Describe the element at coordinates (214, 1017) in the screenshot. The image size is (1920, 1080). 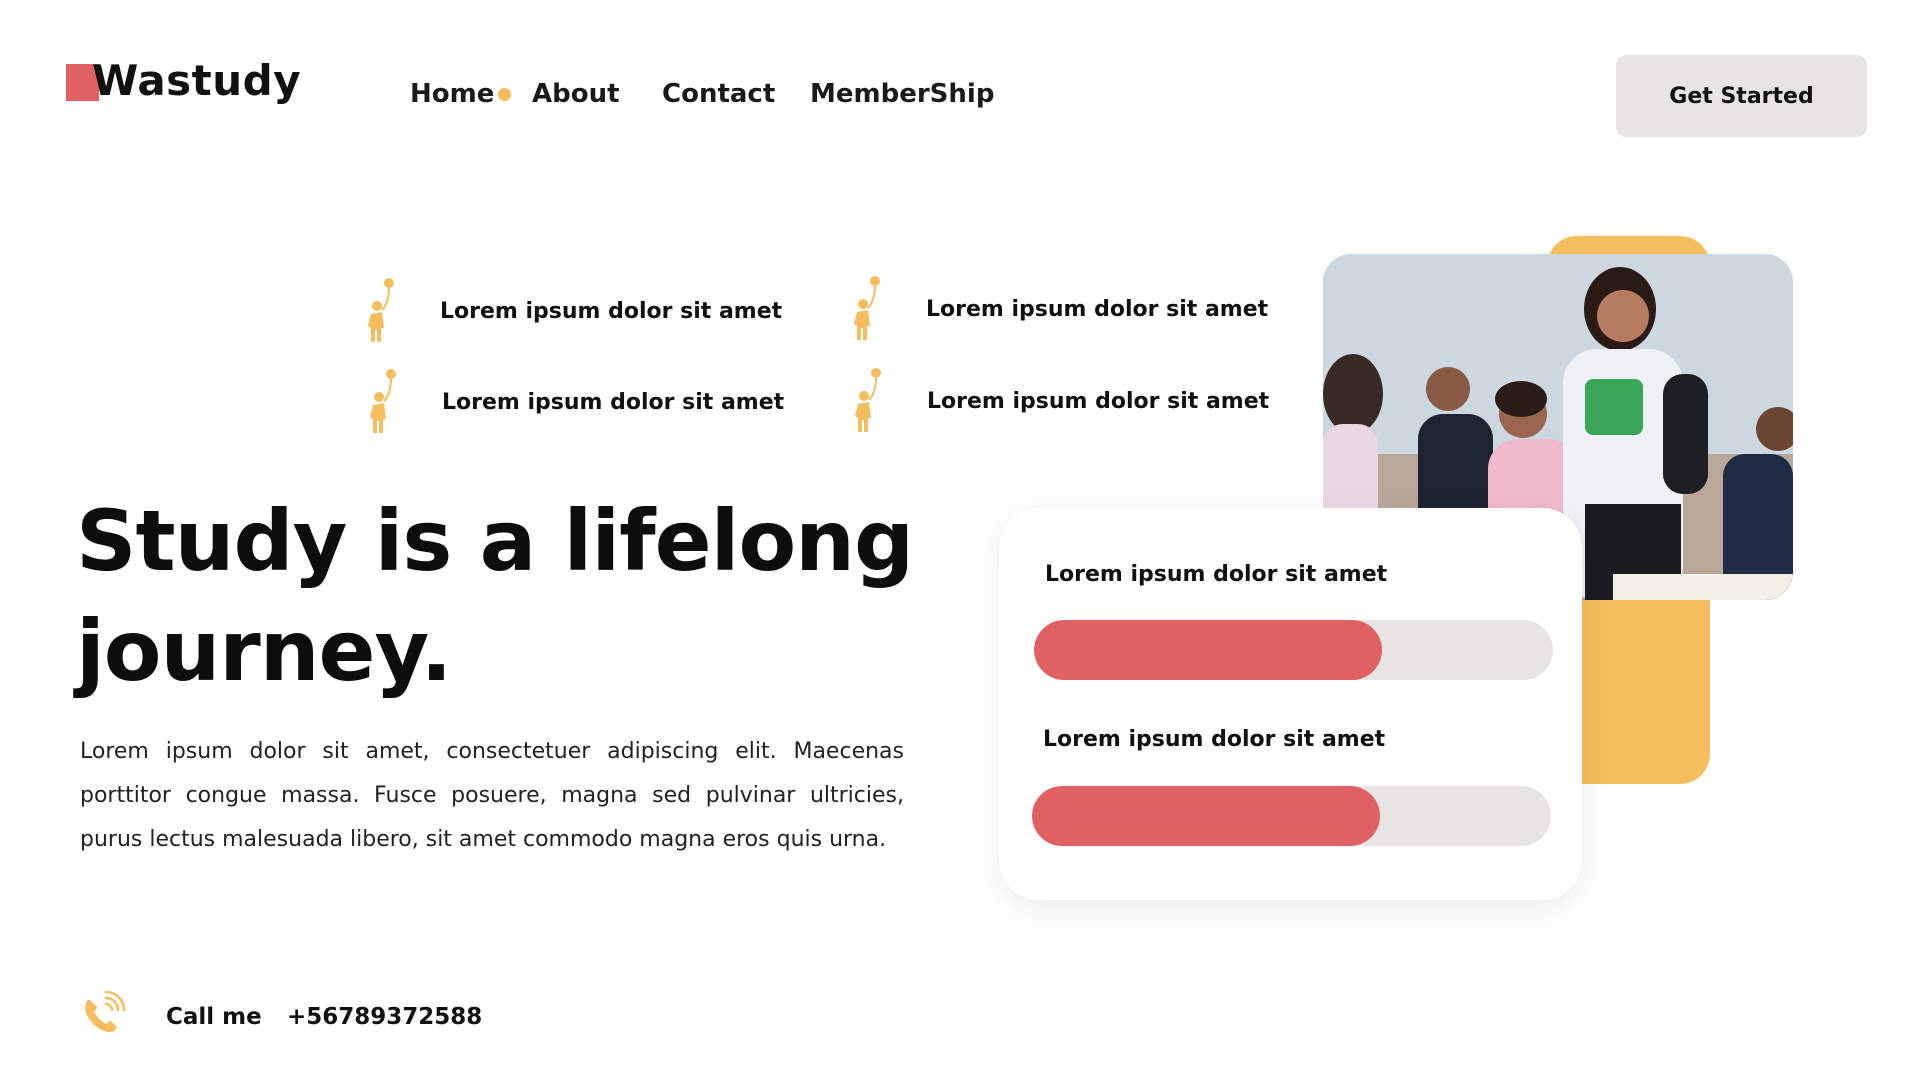
I see `call-me-label: Call me` at that location.